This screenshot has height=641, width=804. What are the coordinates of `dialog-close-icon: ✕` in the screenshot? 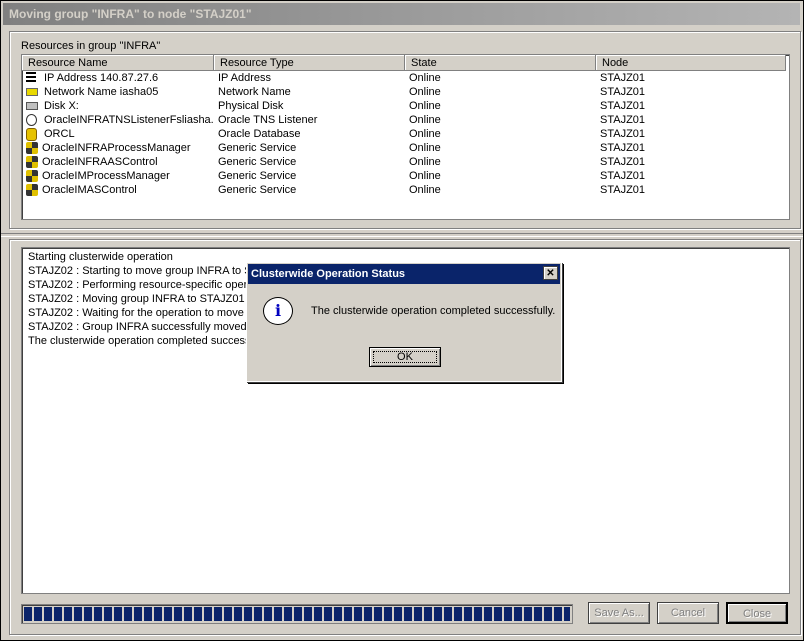 It's located at (550, 273).